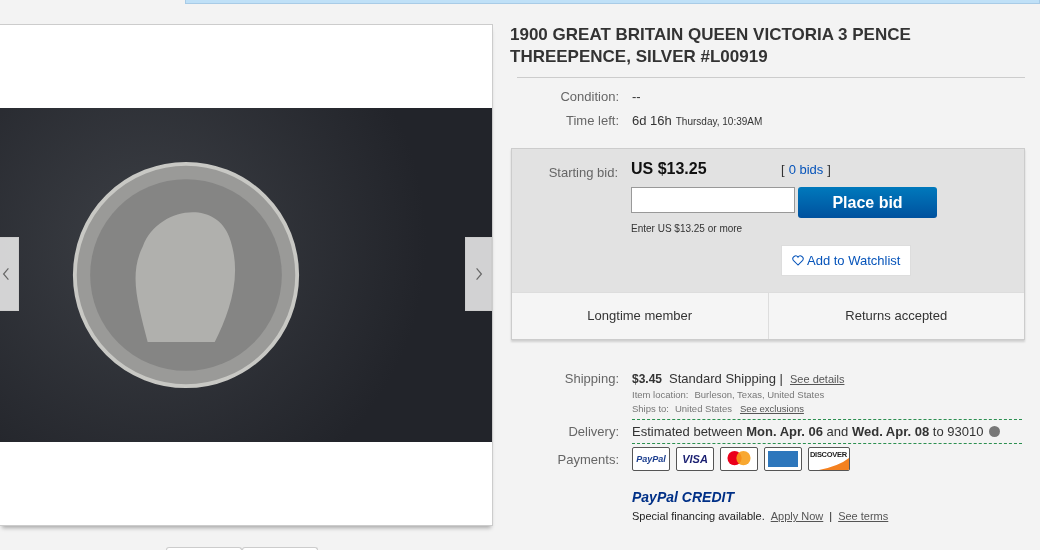 This screenshot has width=1040, height=550. What do you see at coordinates (640, 316) in the screenshot?
I see `seller-feature: Longtime member` at bounding box center [640, 316].